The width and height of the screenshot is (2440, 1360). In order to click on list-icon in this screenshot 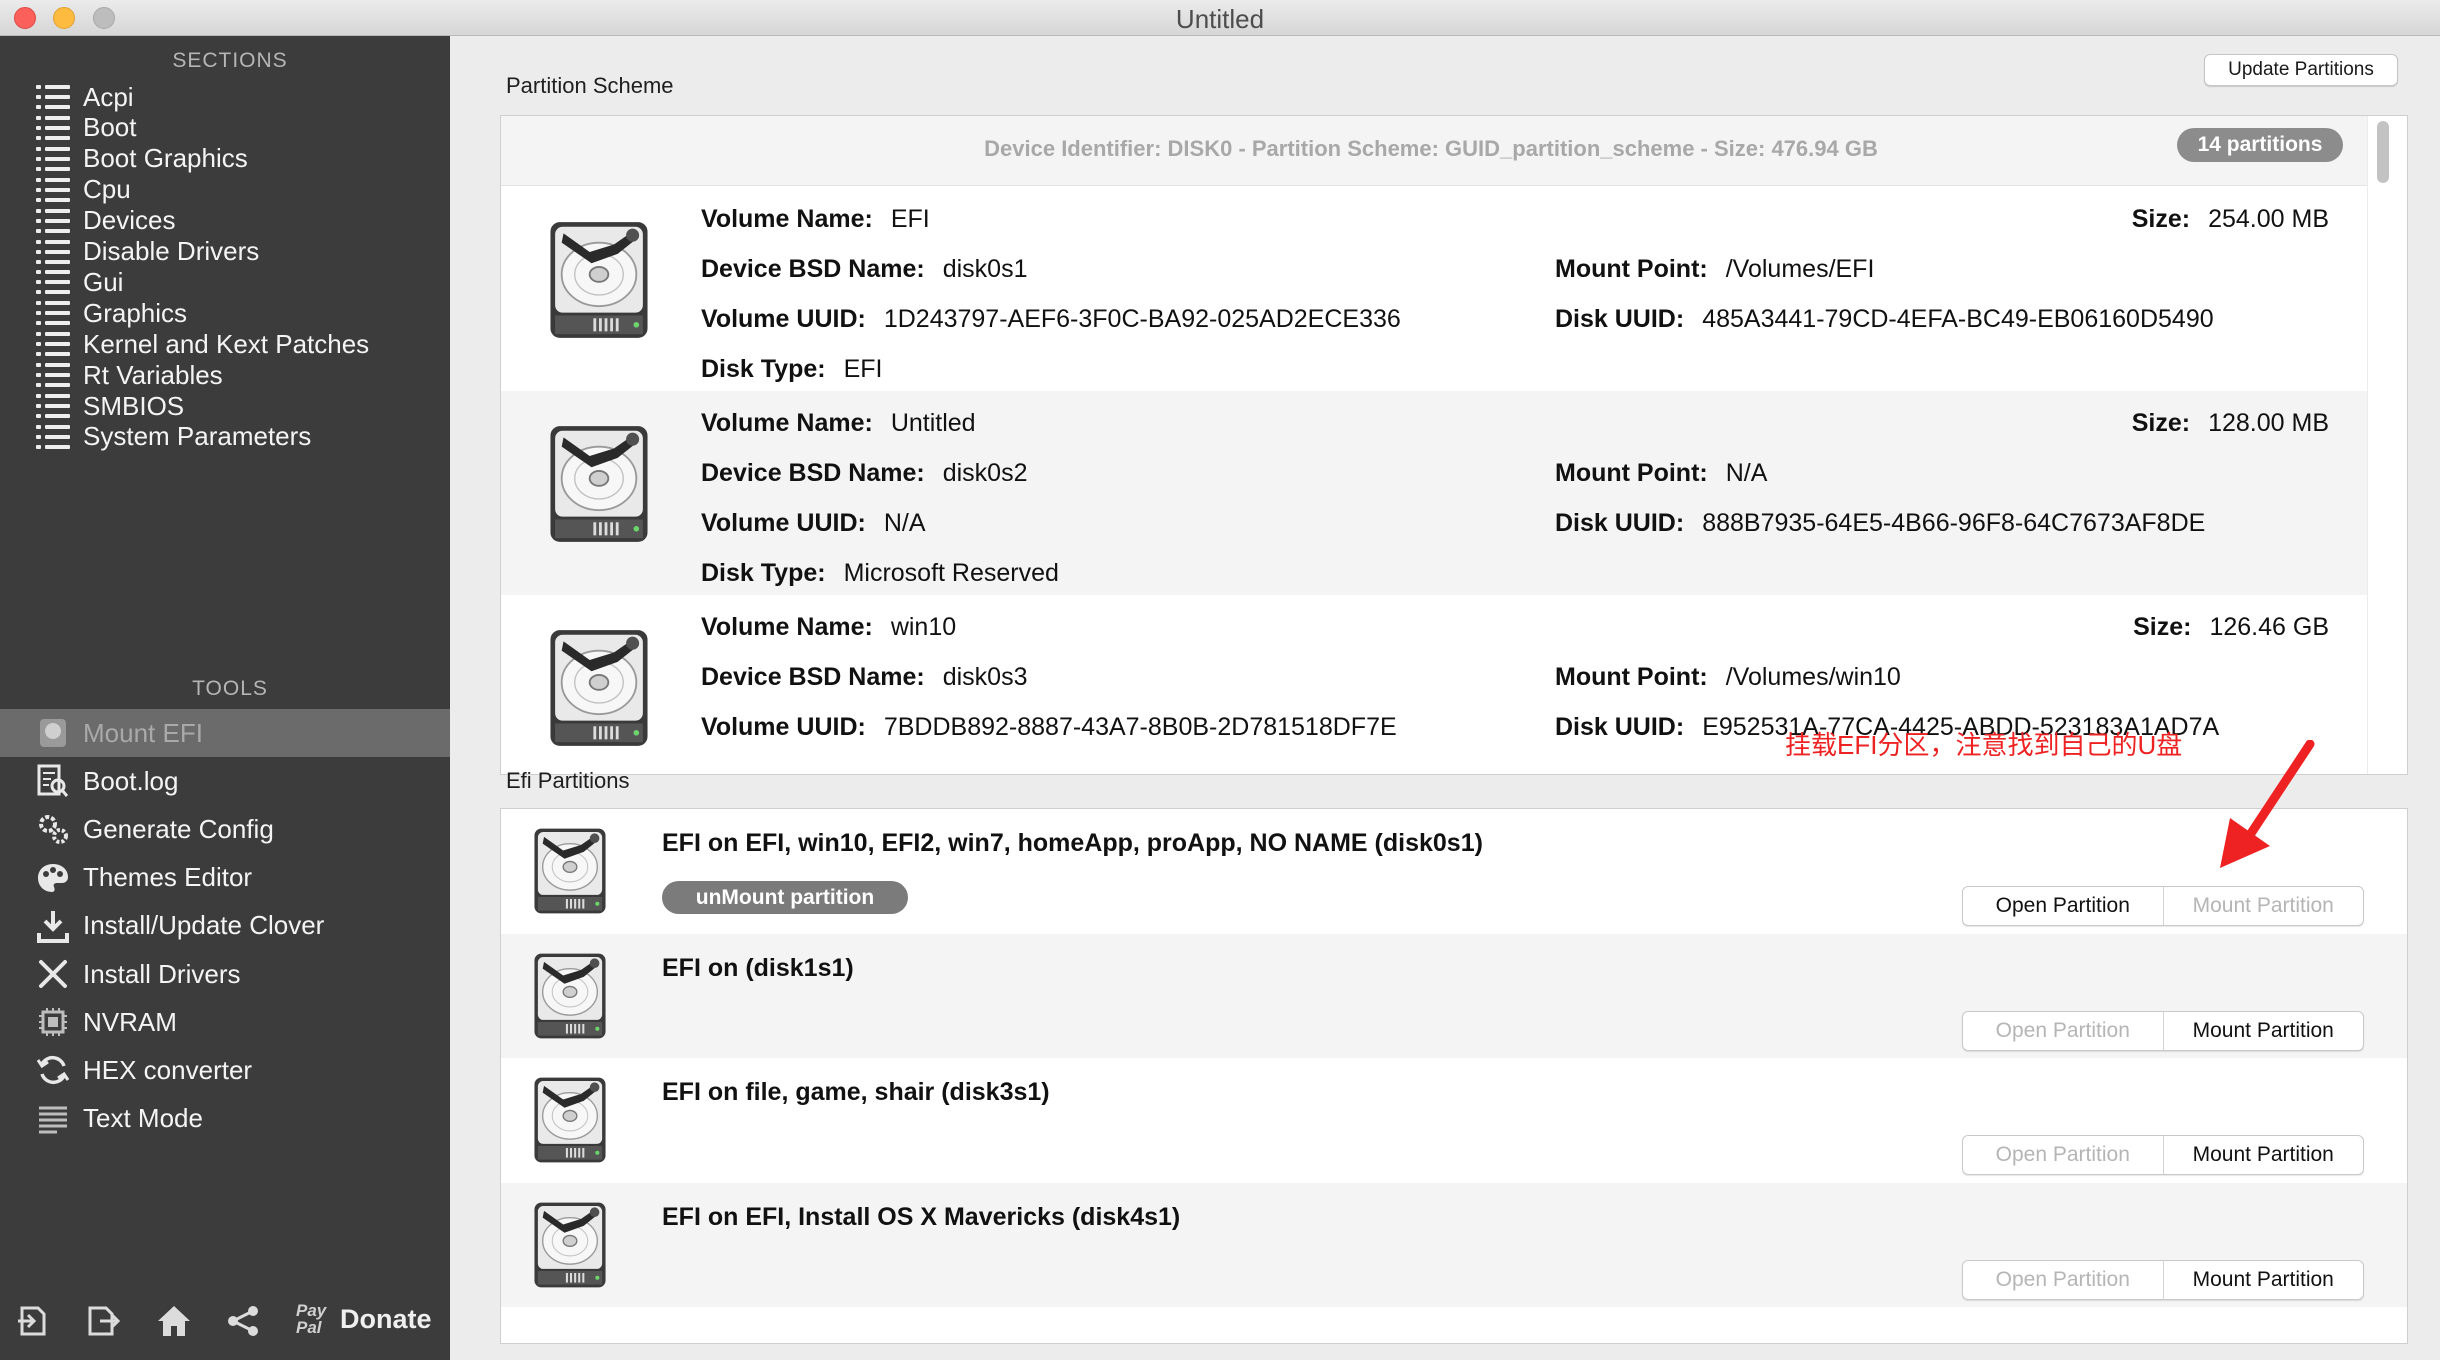, I will do `click(53, 437)`.